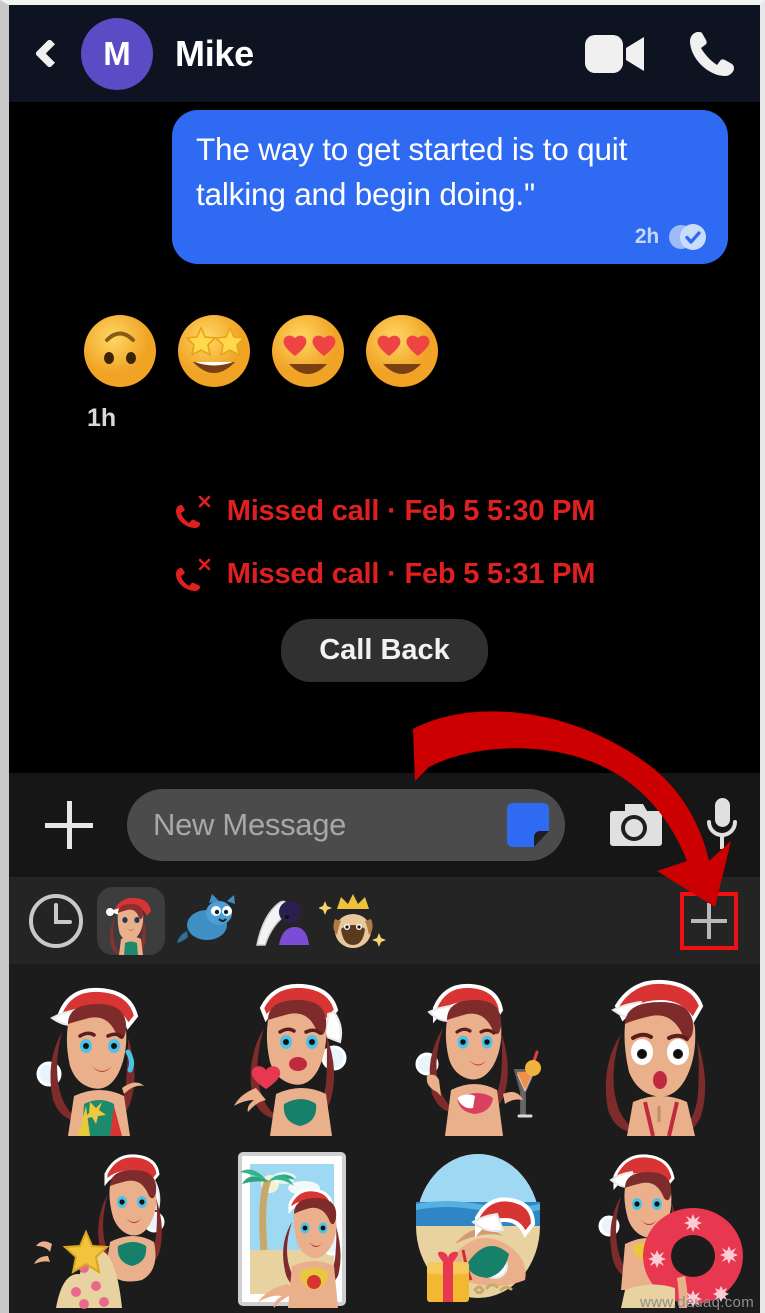 Image resolution: width=765 pixels, height=1313 pixels. Describe the element at coordinates (206, 918) in the screenshot. I see `blue-cat-pack-icon` at that location.